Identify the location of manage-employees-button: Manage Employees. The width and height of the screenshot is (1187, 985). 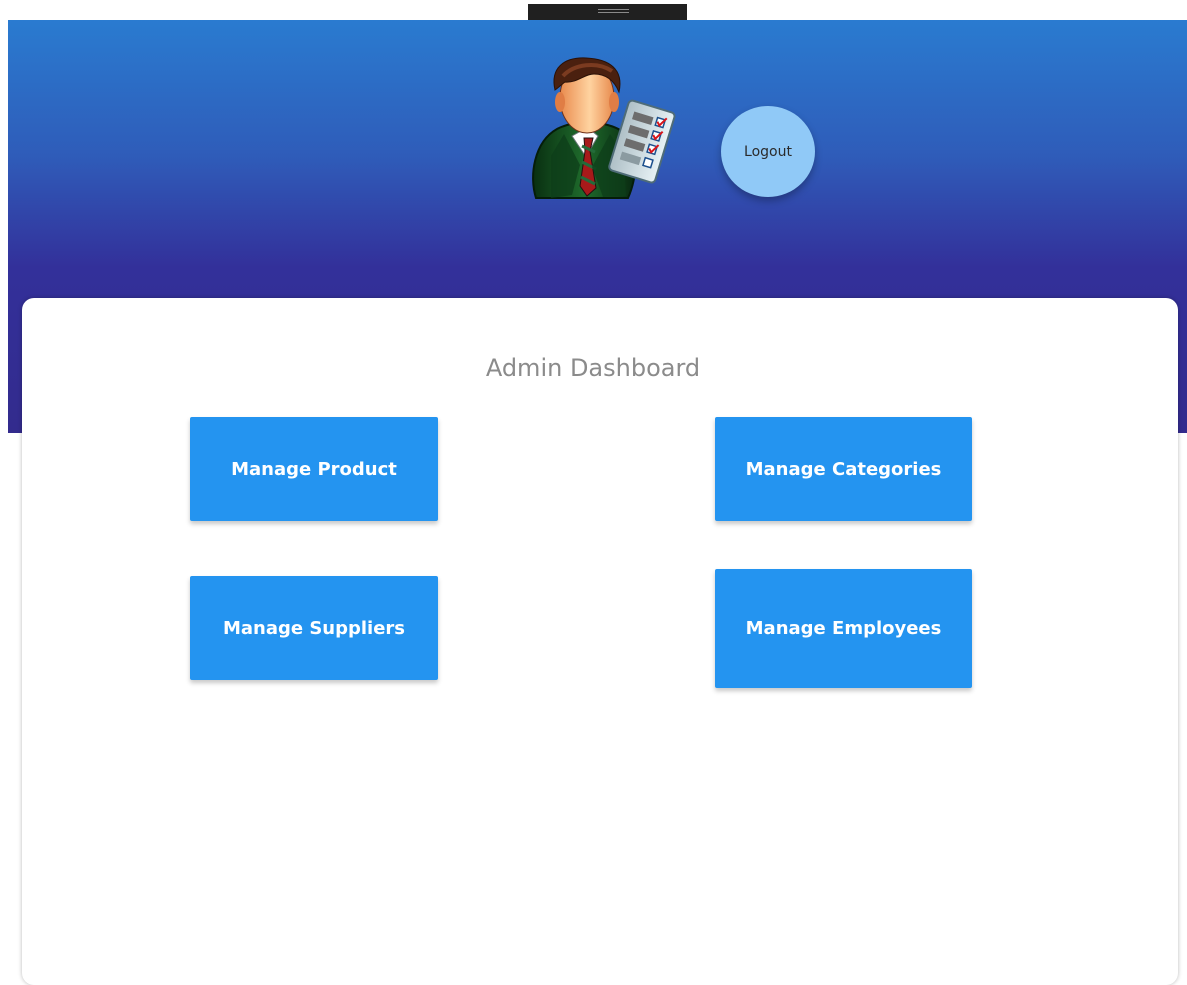
(843, 628).